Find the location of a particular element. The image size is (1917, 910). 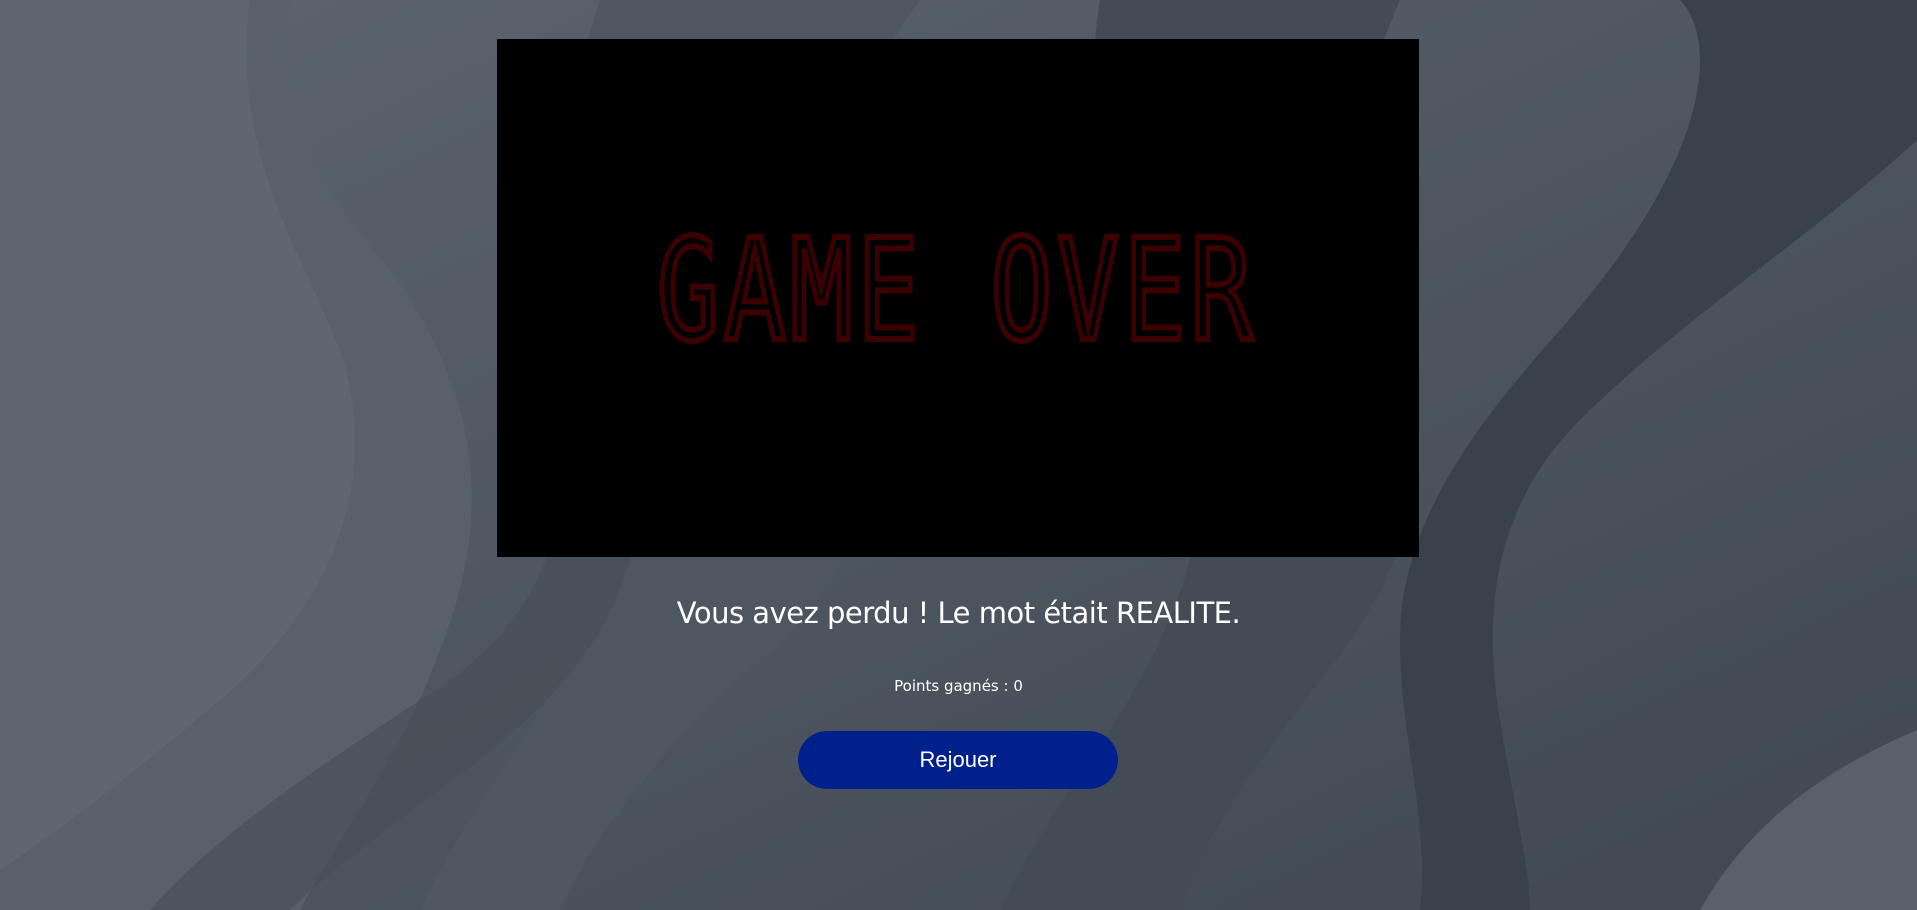

result-message: Vous avez perdu ! Le mot était REALITE. is located at coordinates (958, 613).